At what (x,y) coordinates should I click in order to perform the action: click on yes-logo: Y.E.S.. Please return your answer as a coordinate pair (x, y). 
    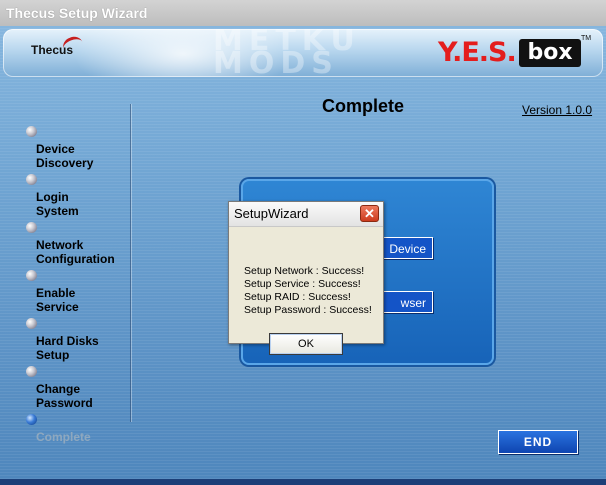
    Looking at the image, I should click on (477, 52).